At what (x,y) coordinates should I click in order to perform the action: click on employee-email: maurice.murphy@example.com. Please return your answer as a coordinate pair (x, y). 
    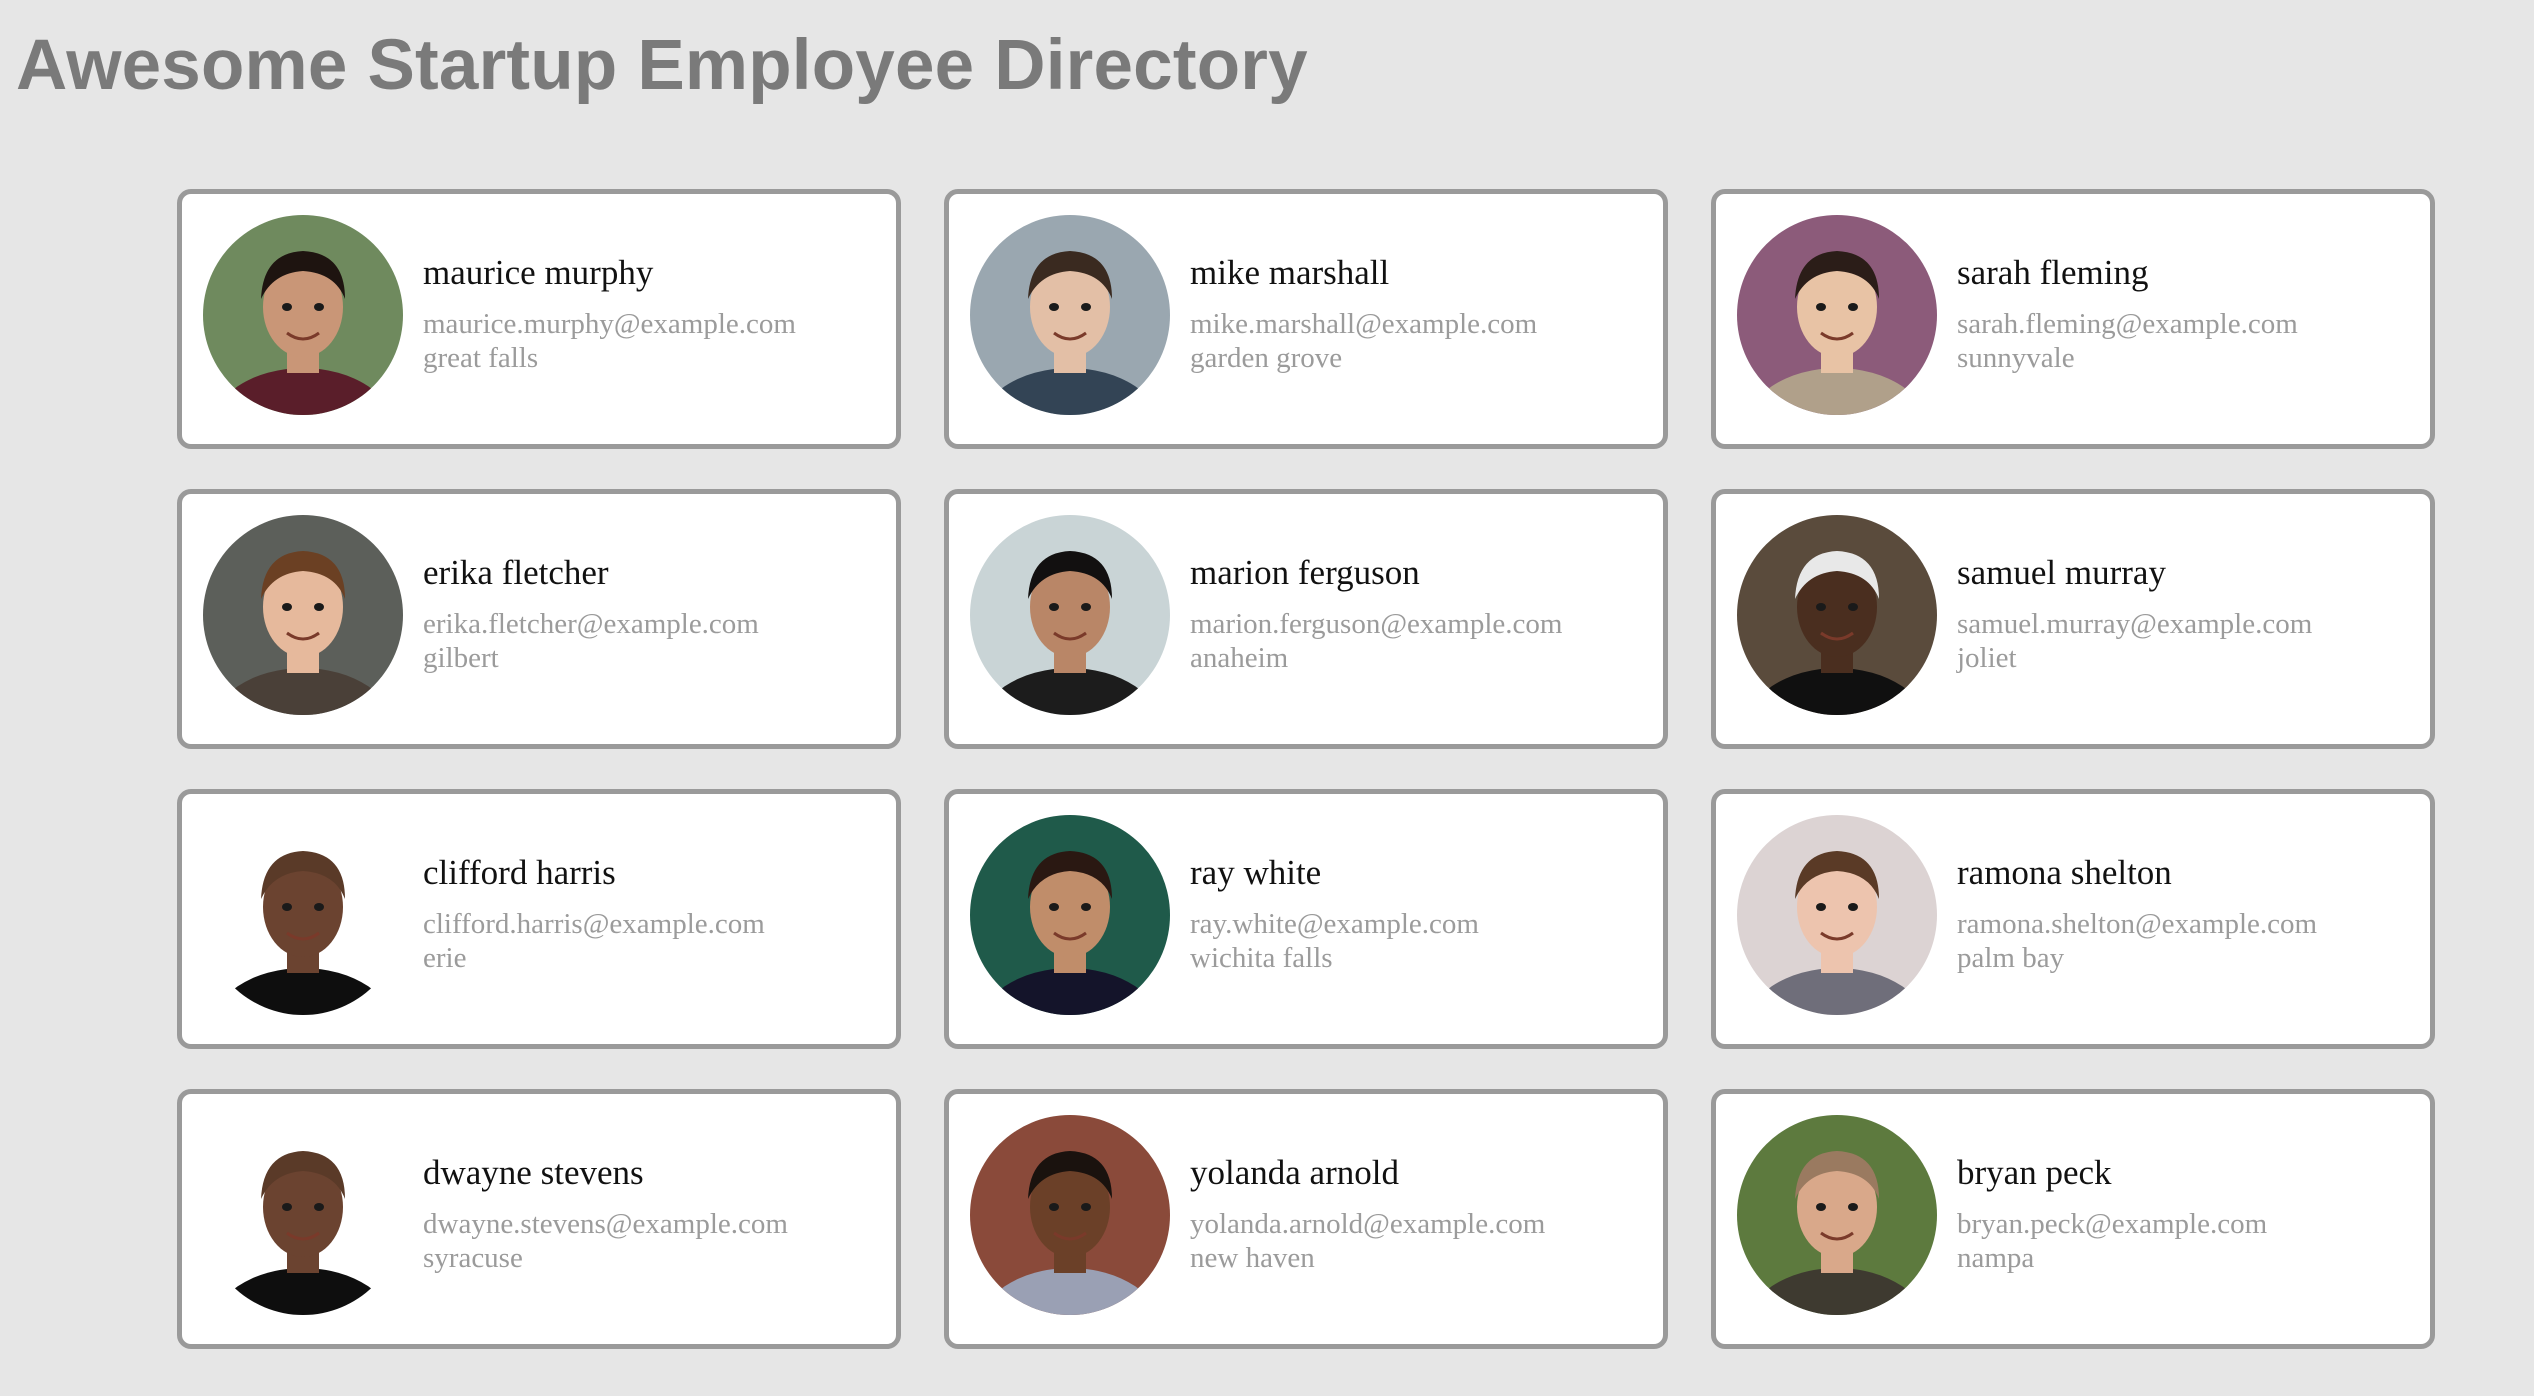
    Looking at the image, I should click on (609, 324).